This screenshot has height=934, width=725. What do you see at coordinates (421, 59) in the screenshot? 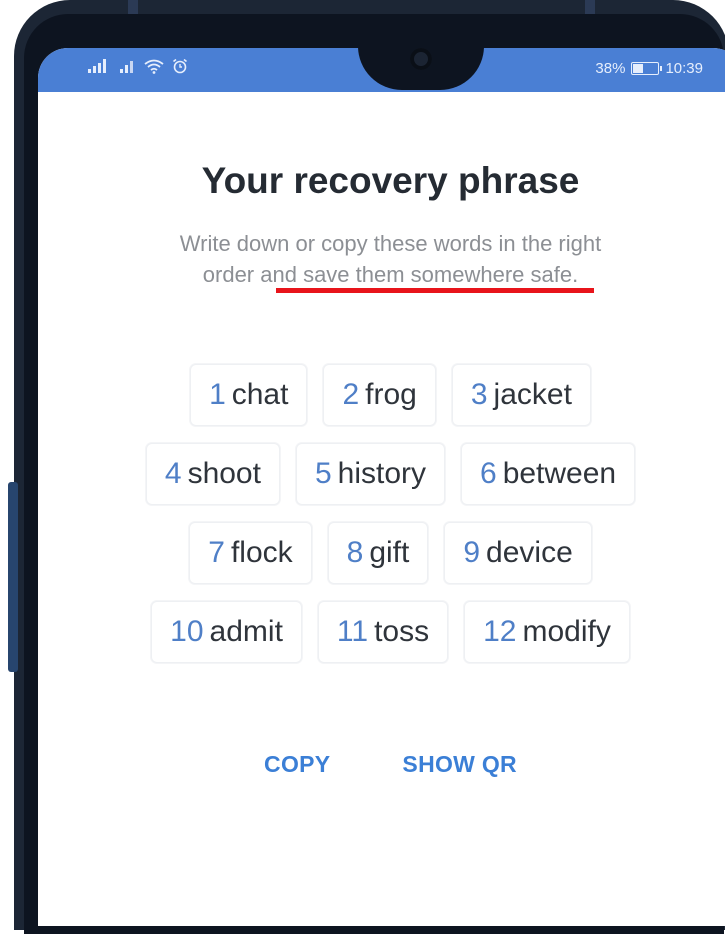
I see `camera-icon` at bounding box center [421, 59].